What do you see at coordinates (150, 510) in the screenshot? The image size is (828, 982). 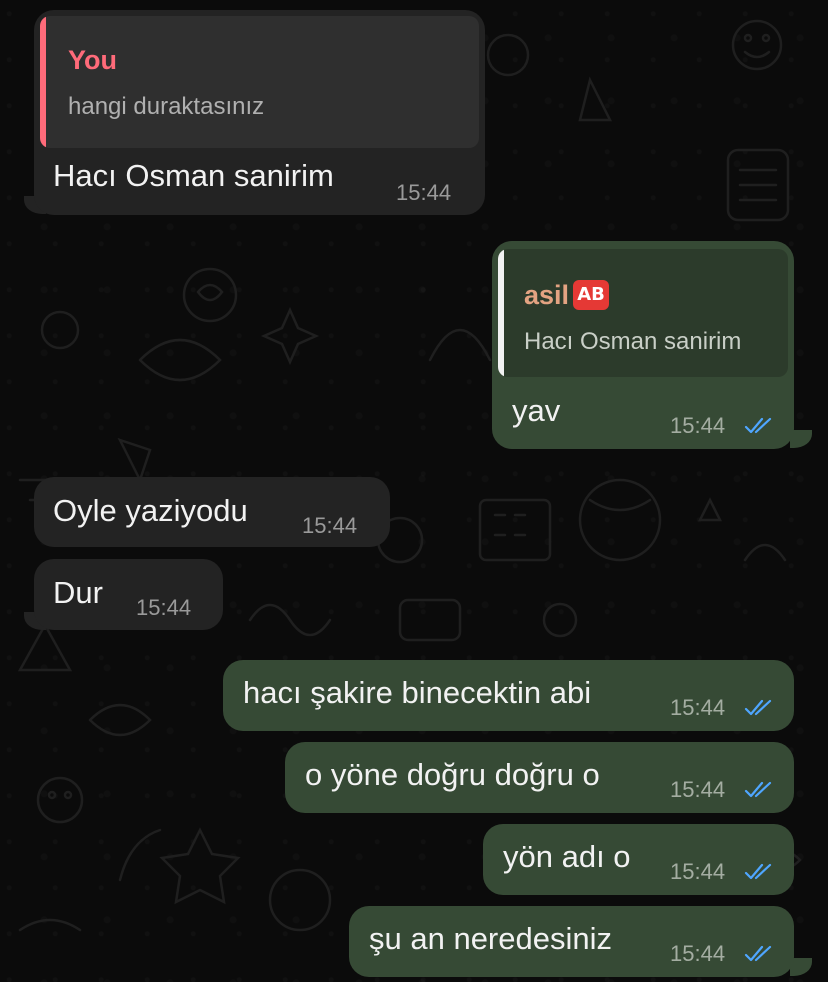 I see `message-text: Oyle yaziyodu` at bounding box center [150, 510].